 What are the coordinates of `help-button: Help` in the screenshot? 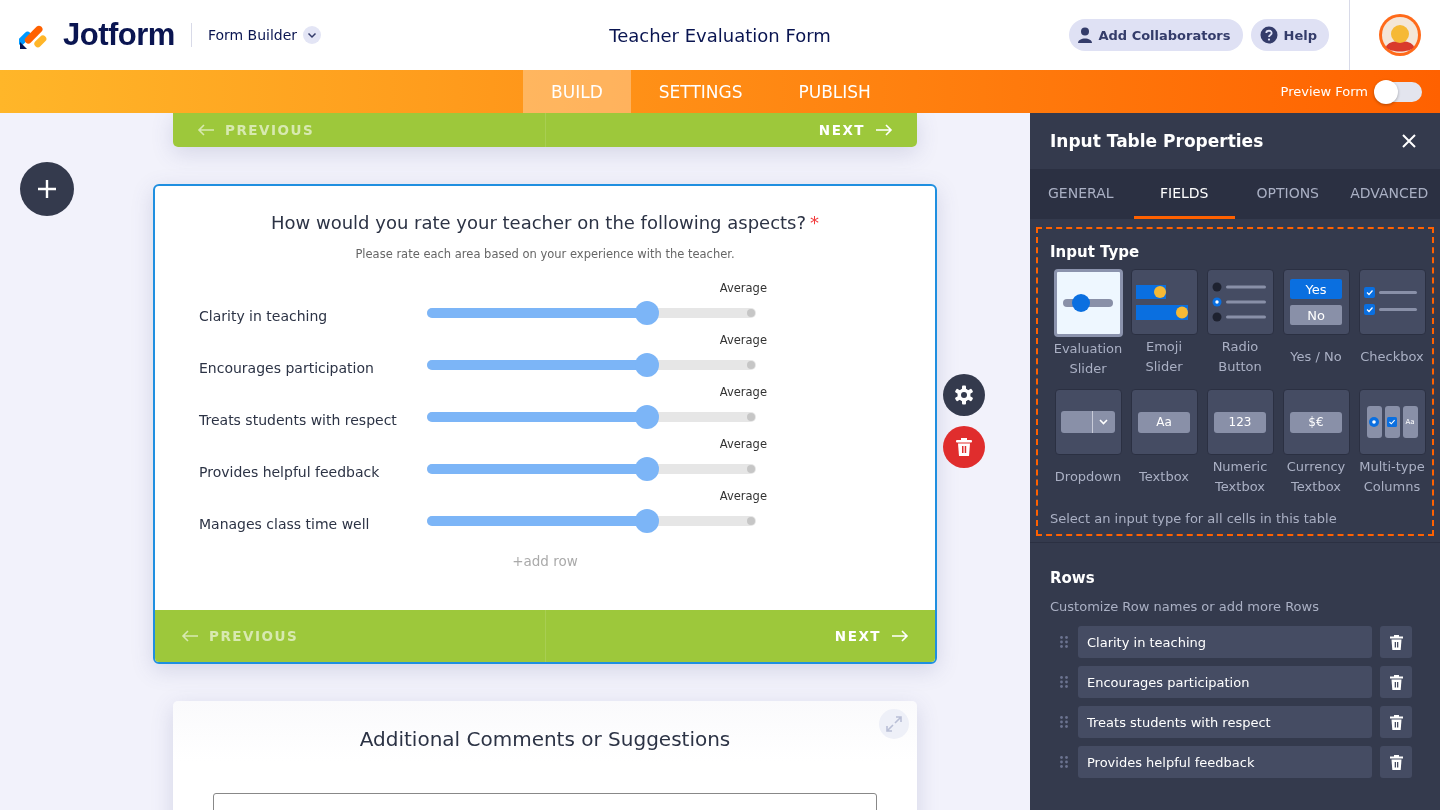 It's located at (1289, 35).